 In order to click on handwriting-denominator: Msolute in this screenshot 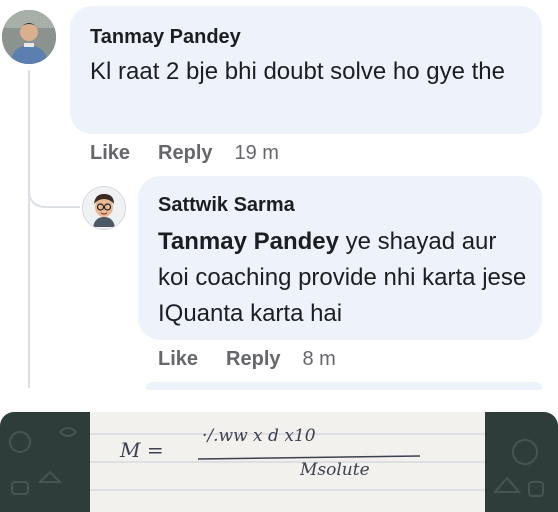, I will do `click(335, 470)`.